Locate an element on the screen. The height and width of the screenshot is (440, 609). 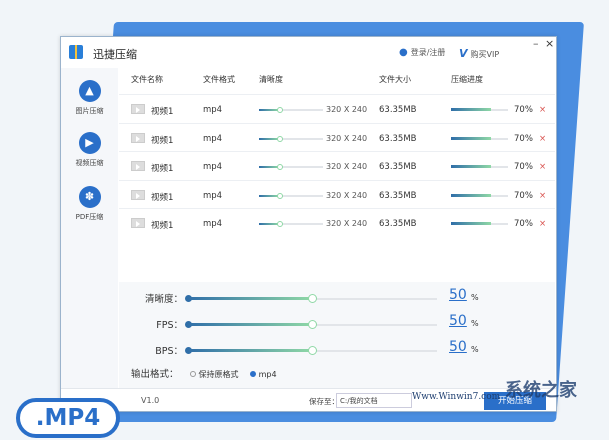
header-name: 文件名称 is located at coordinates (147, 79).